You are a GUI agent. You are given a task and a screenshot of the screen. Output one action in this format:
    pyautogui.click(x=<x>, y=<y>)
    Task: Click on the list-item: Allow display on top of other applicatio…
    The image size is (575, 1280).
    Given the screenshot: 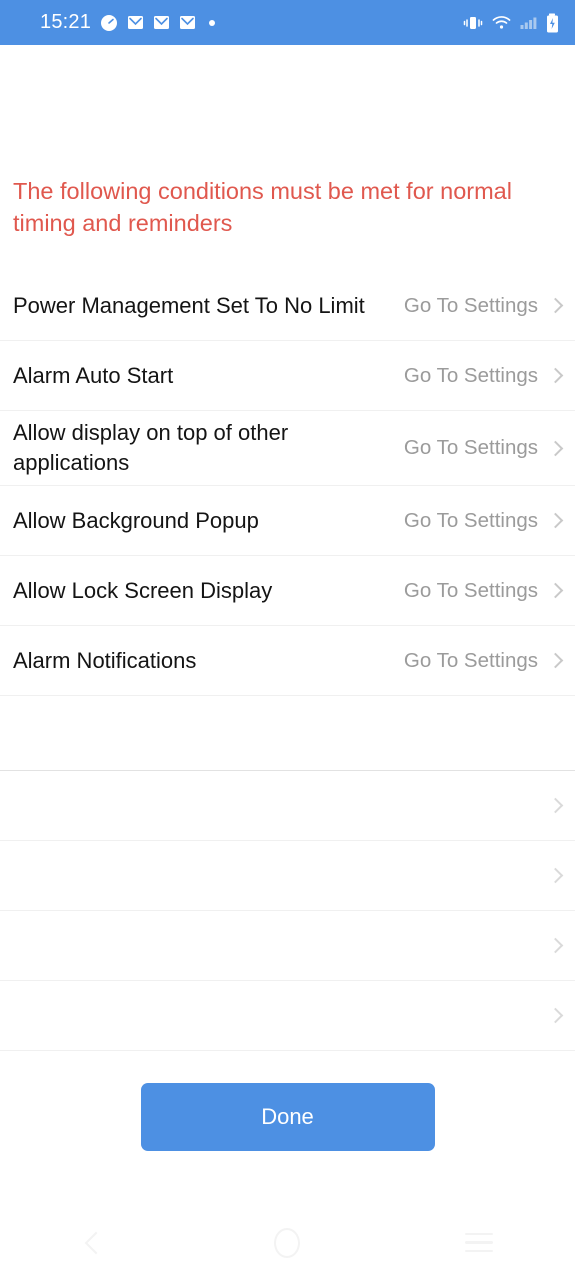 What is the action you would take?
    pyautogui.click(x=287, y=448)
    